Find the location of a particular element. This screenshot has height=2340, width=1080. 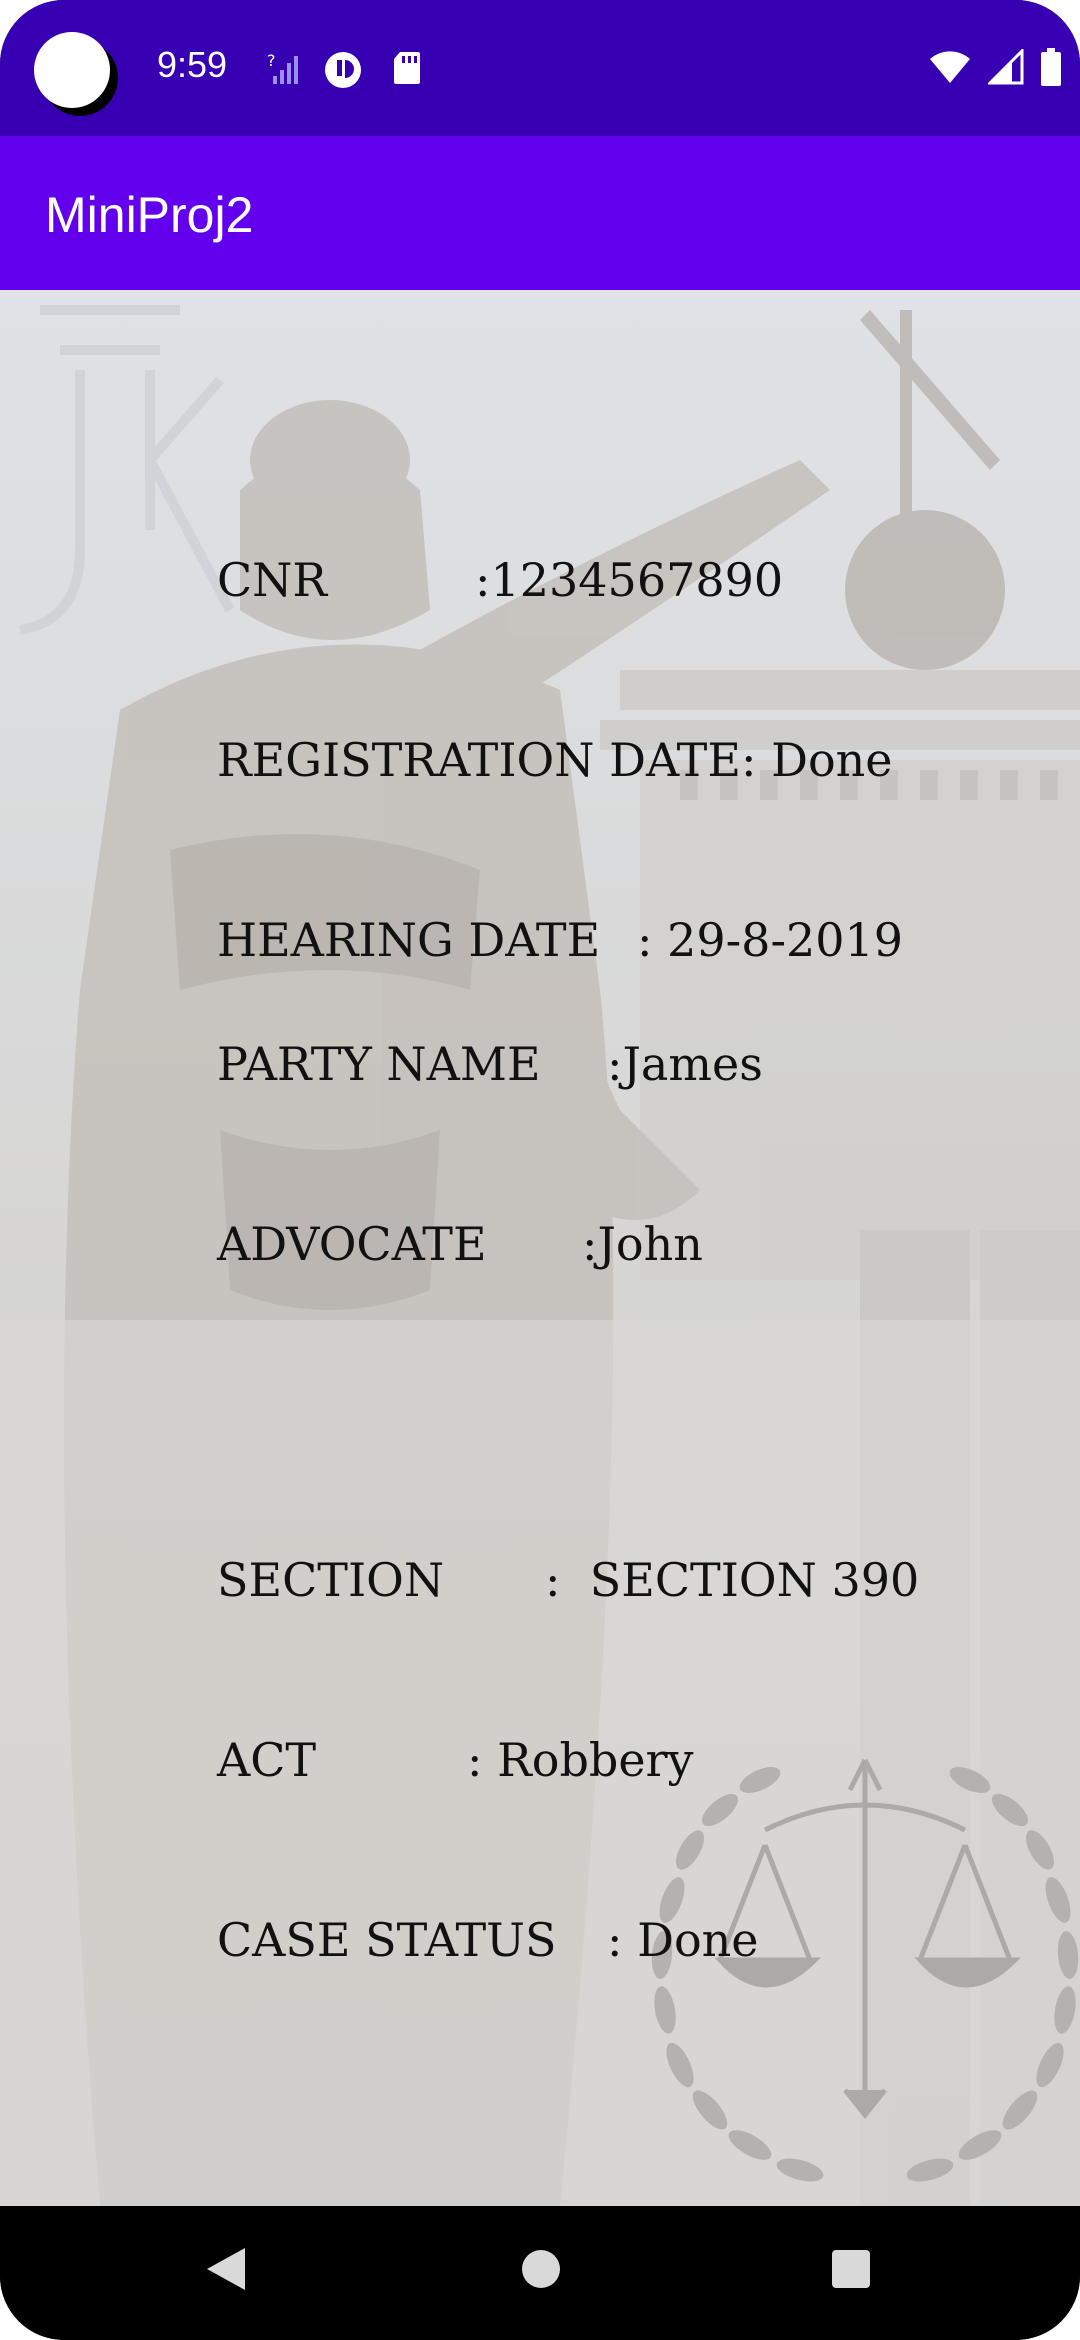

cnr-row: CNR:1234567890 is located at coordinates (501, 580).